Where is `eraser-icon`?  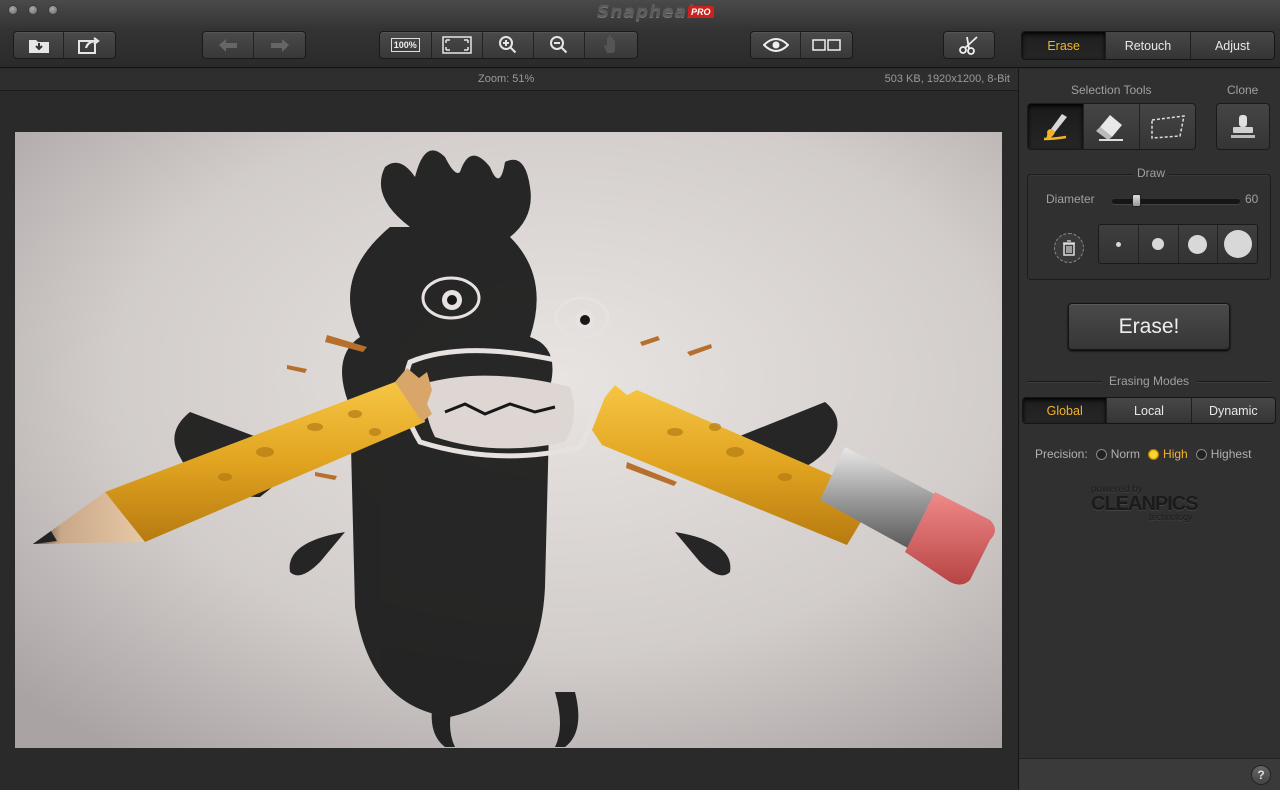 eraser-icon is located at coordinates (1109, 127).